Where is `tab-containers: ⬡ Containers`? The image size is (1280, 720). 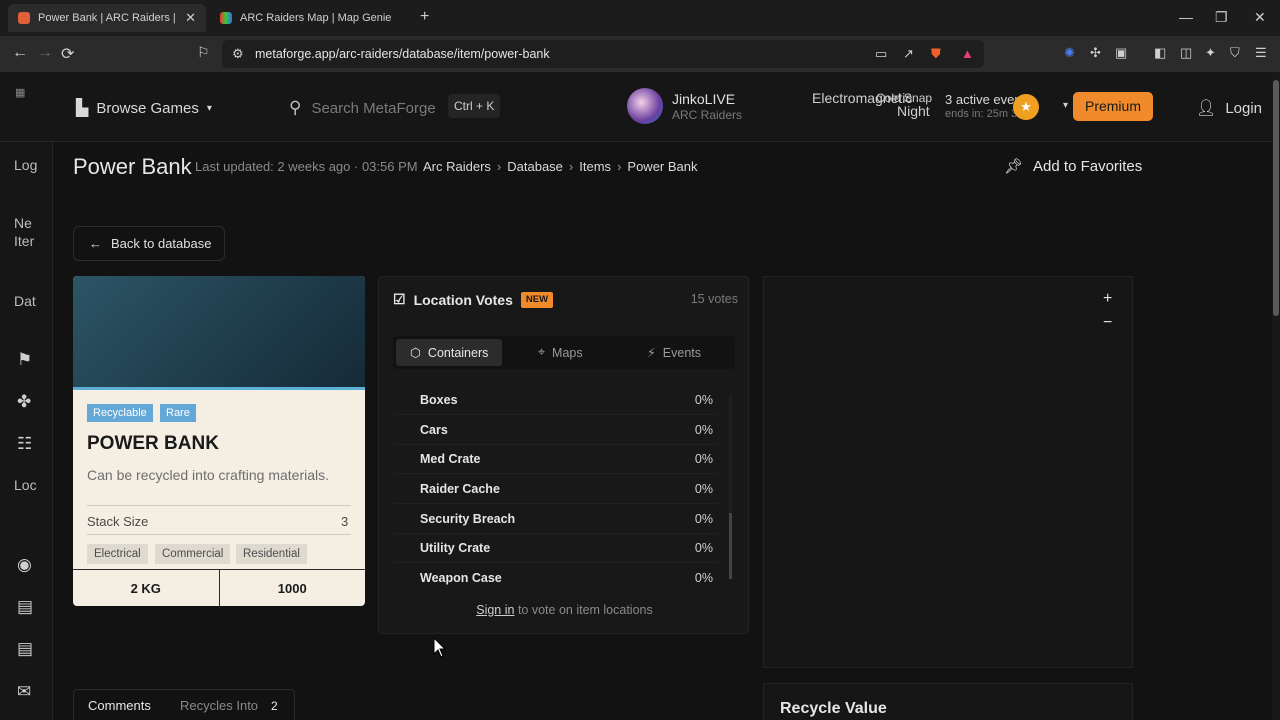
tab-containers: ⬡ Containers is located at coordinates (449, 352).